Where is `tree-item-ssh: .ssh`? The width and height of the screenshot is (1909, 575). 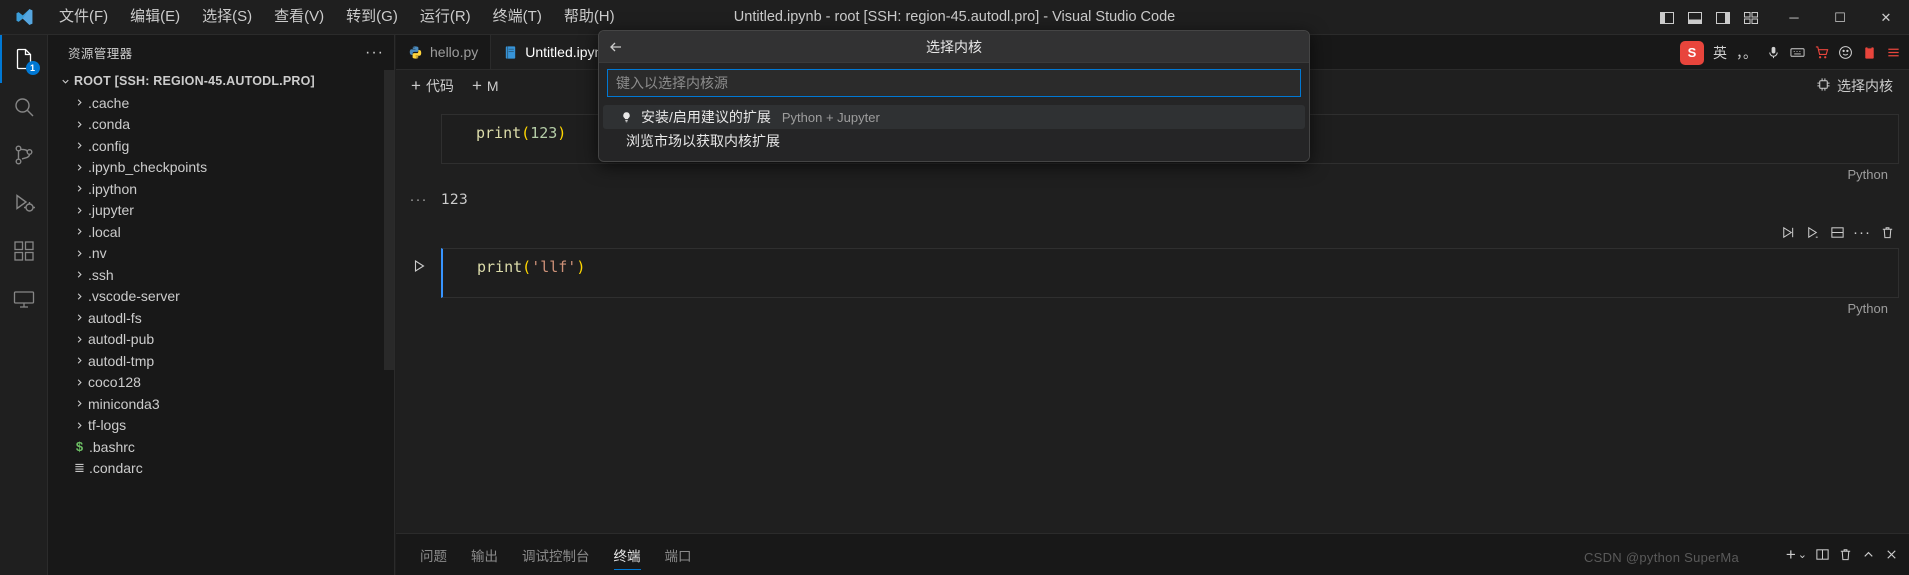
tree-item-ssh: .ssh is located at coordinates (221, 275).